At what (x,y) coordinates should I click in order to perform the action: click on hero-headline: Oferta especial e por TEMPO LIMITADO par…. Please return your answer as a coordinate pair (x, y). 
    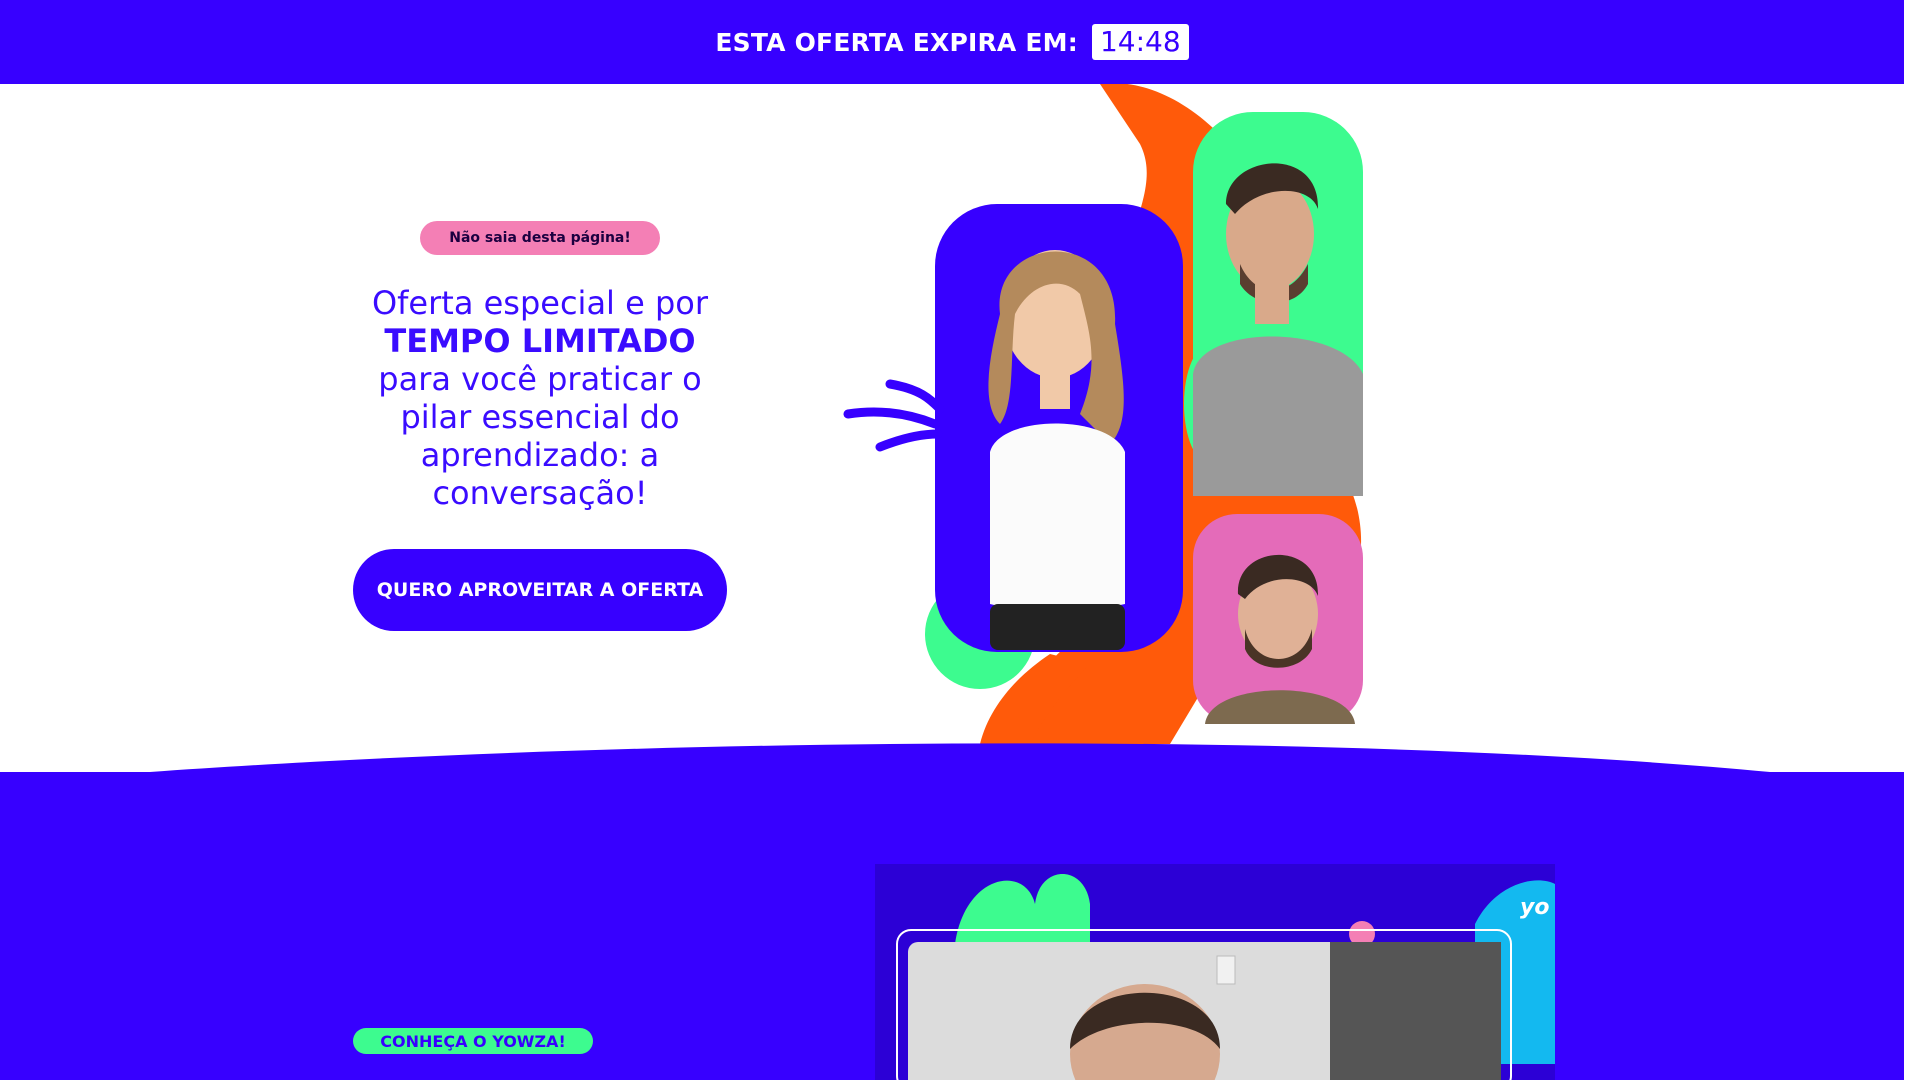
    Looking at the image, I should click on (540, 398).